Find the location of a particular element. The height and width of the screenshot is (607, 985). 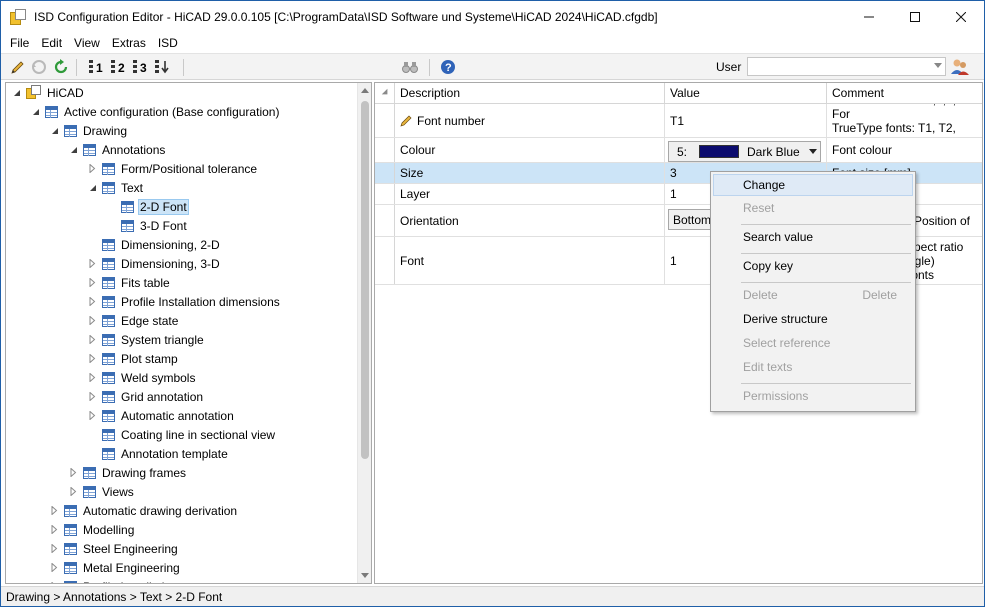

minimize-icon is located at coordinates (869, 17).